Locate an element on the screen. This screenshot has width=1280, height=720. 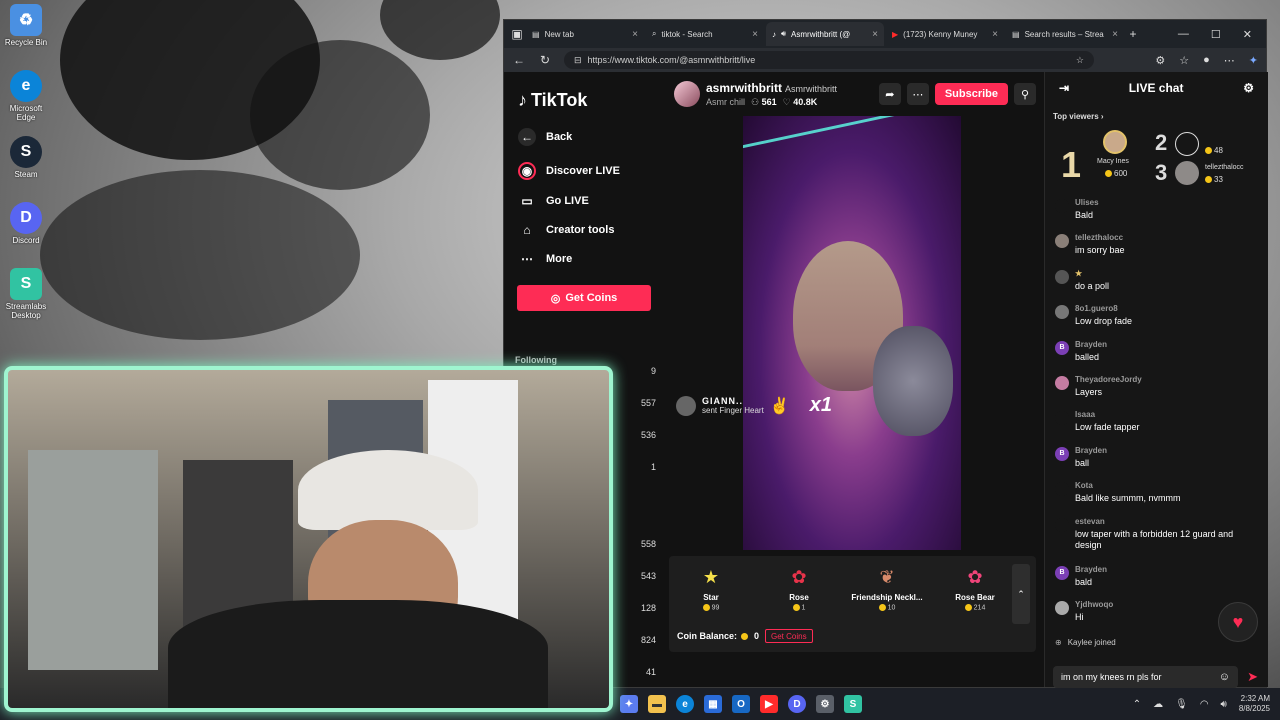
chat-username: estevan is located at coordinates (1166, 521).